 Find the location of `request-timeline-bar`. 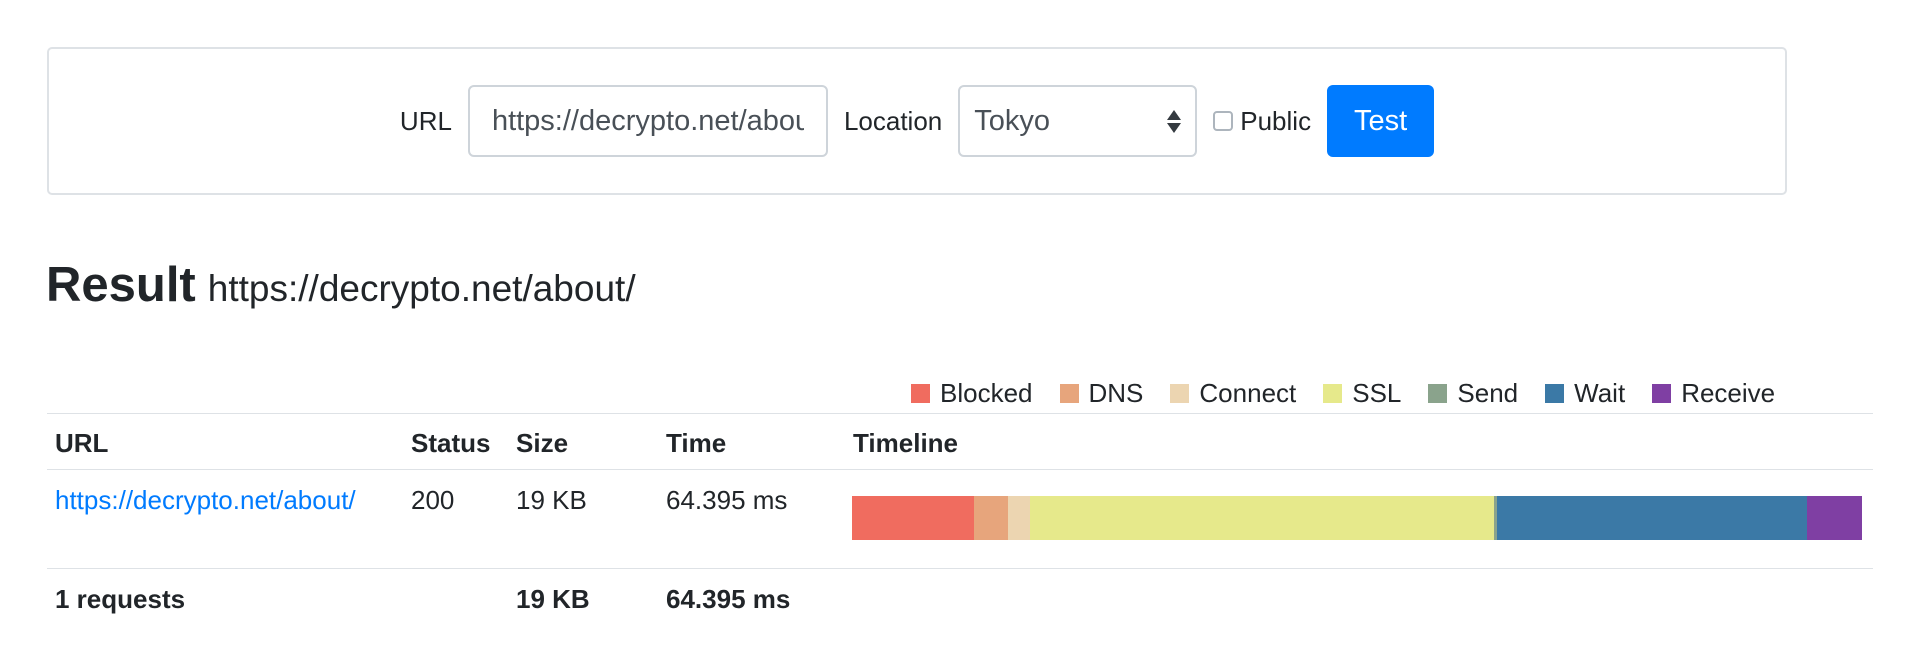

request-timeline-bar is located at coordinates (1357, 518).